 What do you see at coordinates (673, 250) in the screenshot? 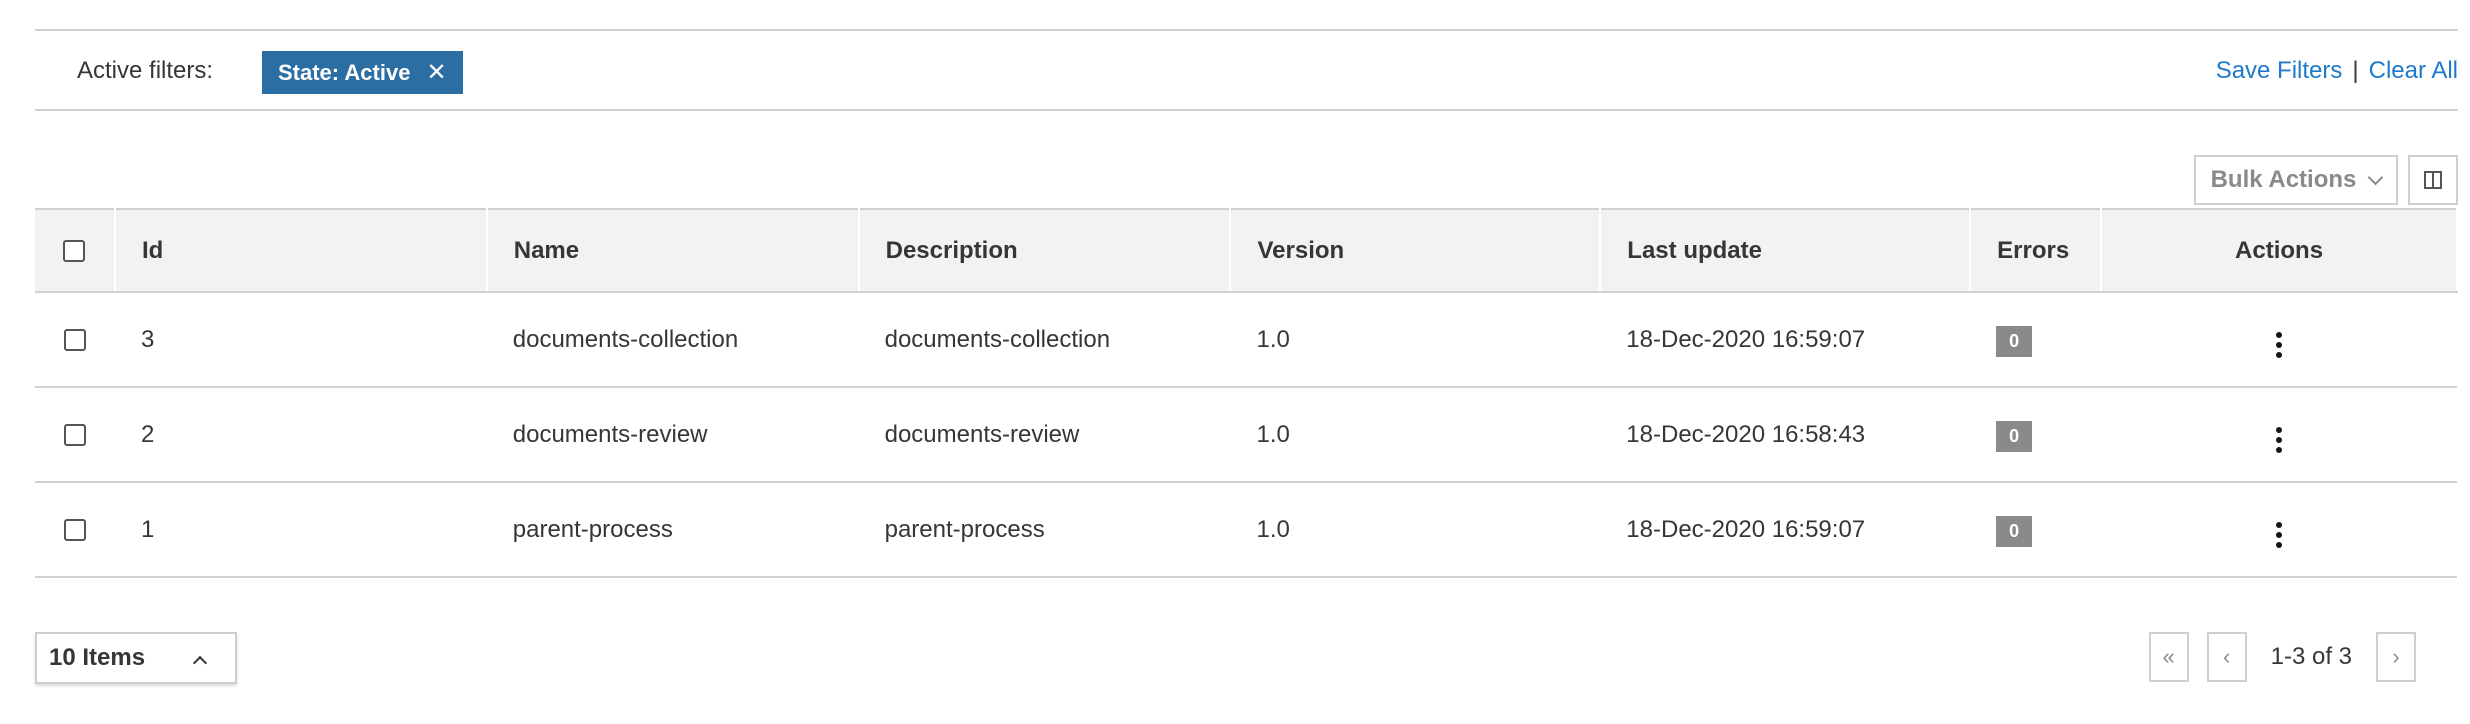
I see `column-header-name: Name` at bounding box center [673, 250].